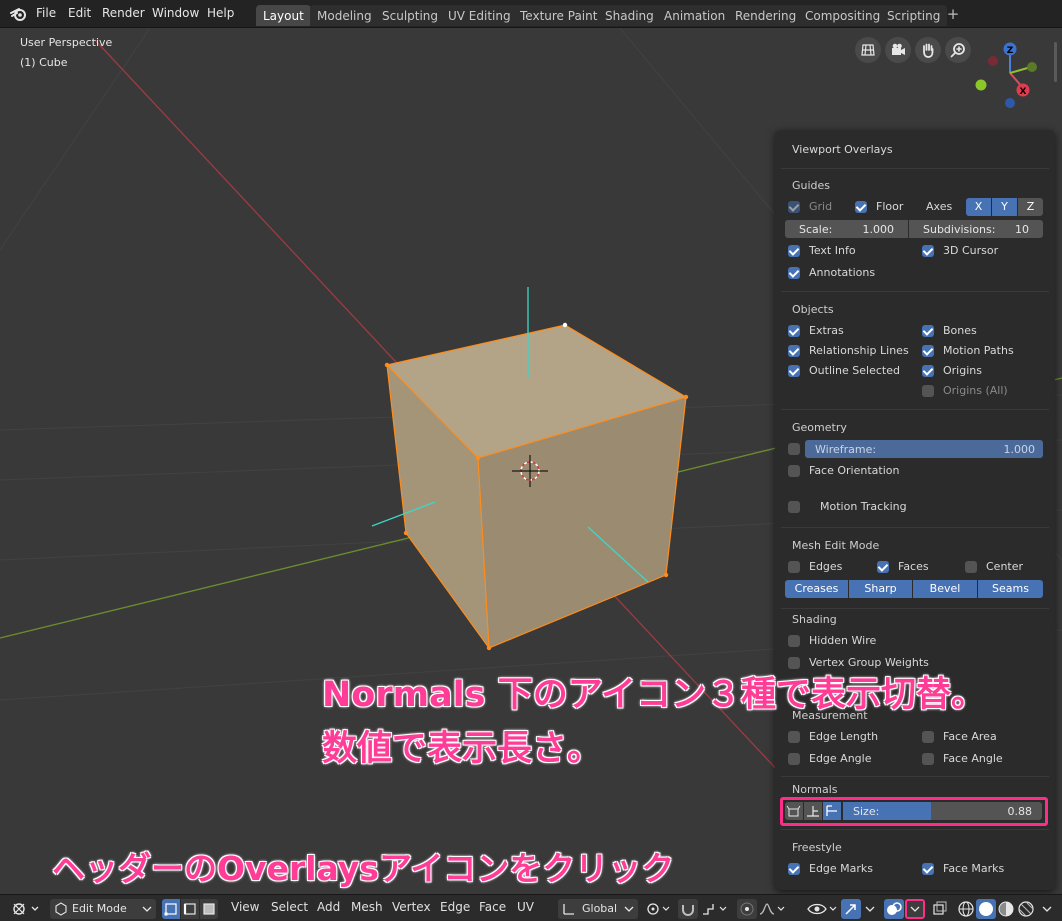 This screenshot has width=1062, height=921. What do you see at coordinates (794, 449) in the screenshot?
I see `wireframe-checkbox` at bounding box center [794, 449].